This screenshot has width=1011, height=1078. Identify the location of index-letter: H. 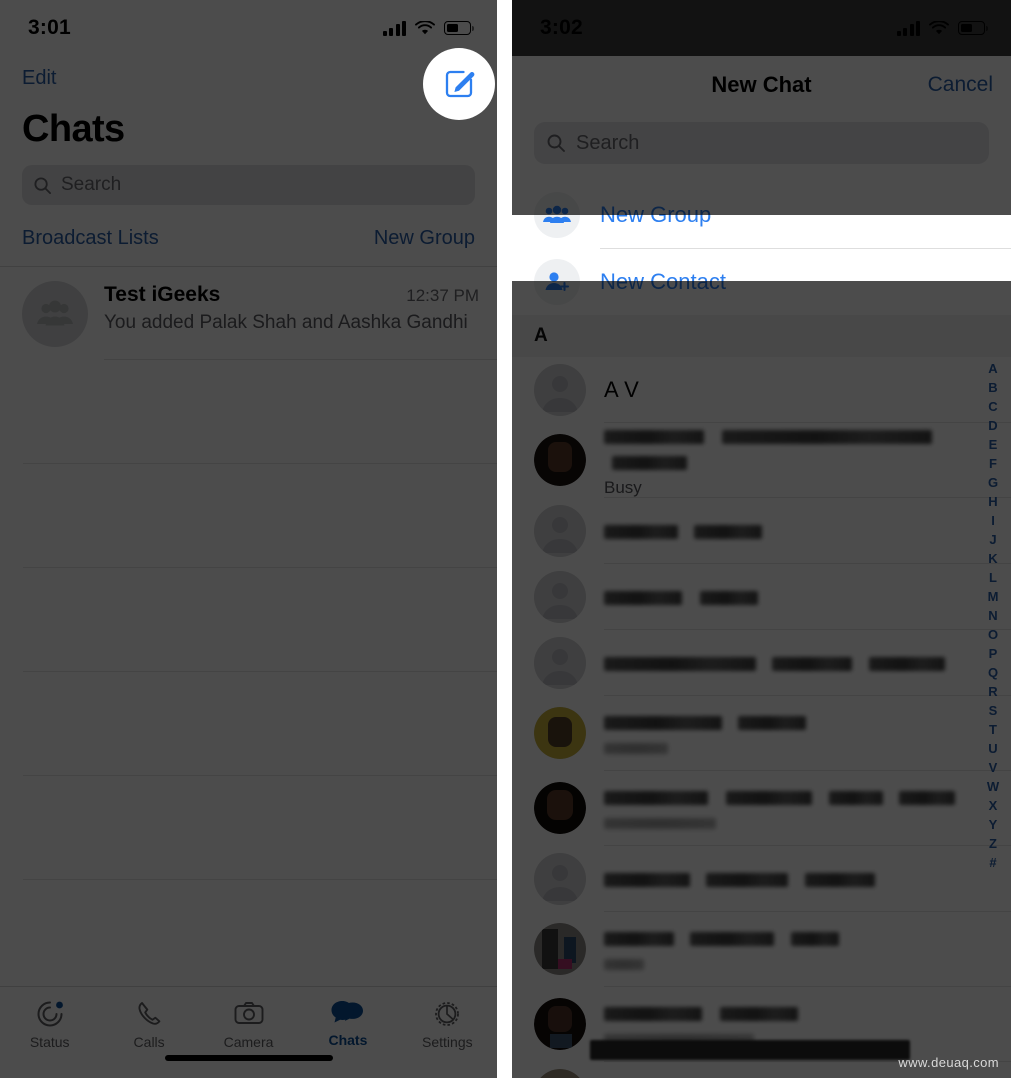
(992, 502).